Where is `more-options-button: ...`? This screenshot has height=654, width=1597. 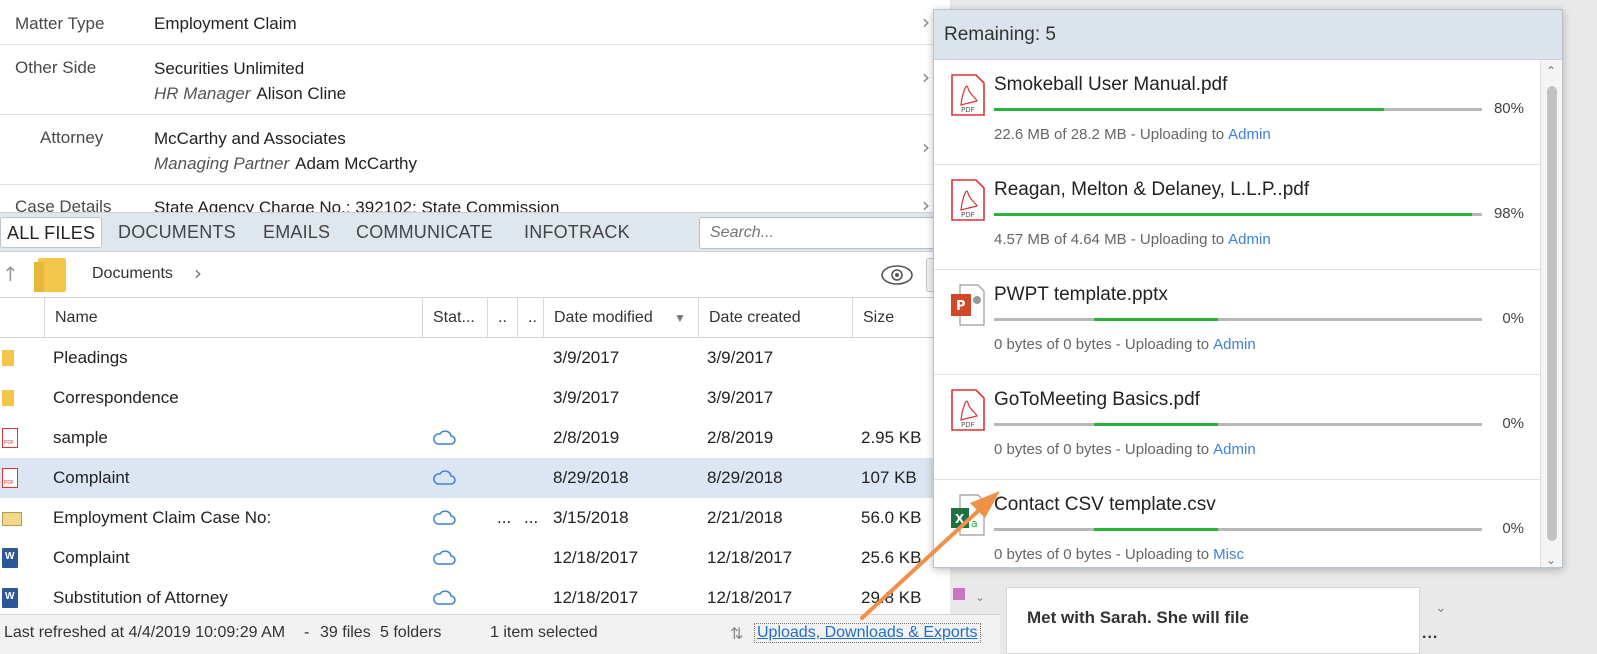 more-options-button: ... is located at coordinates (1430, 634).